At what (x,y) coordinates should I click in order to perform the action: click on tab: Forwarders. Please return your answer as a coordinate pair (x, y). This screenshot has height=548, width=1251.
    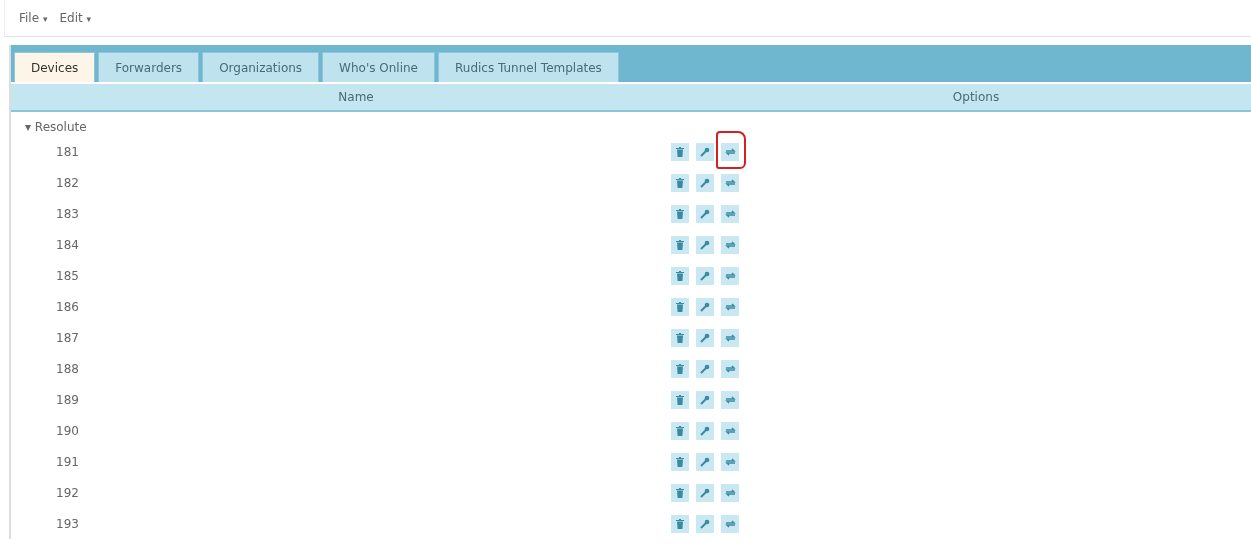
    Looking at the image, I should click on (149, 67).